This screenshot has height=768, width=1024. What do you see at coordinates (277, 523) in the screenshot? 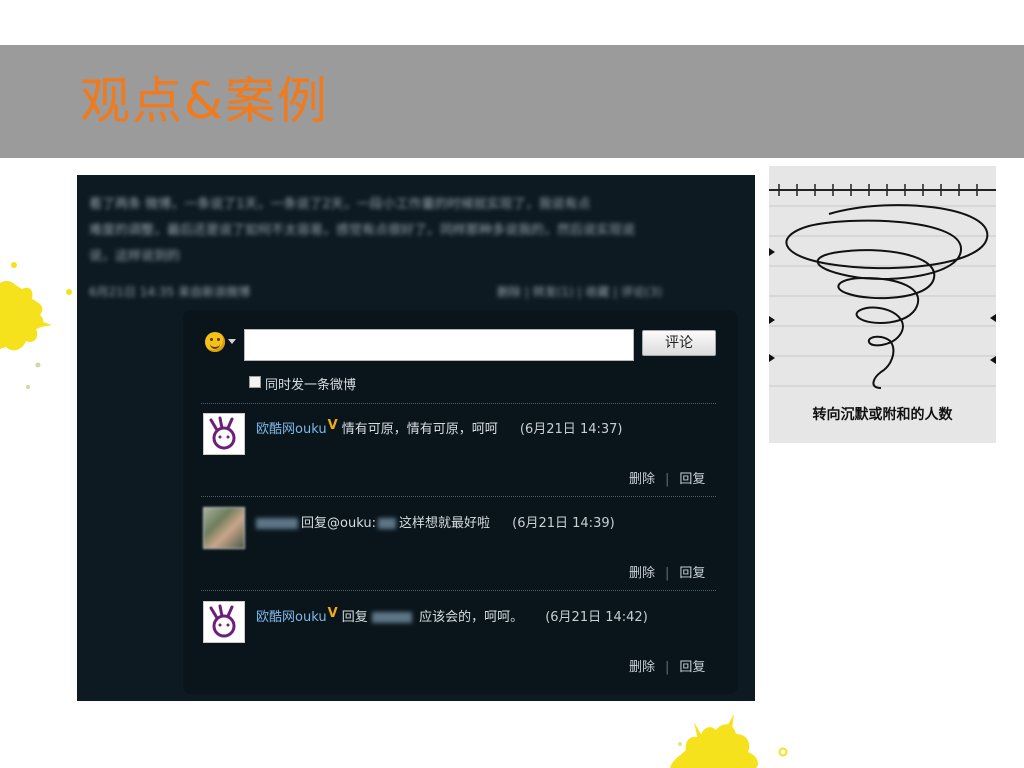
I see `blurred-username` at bounding box center [277, 523].